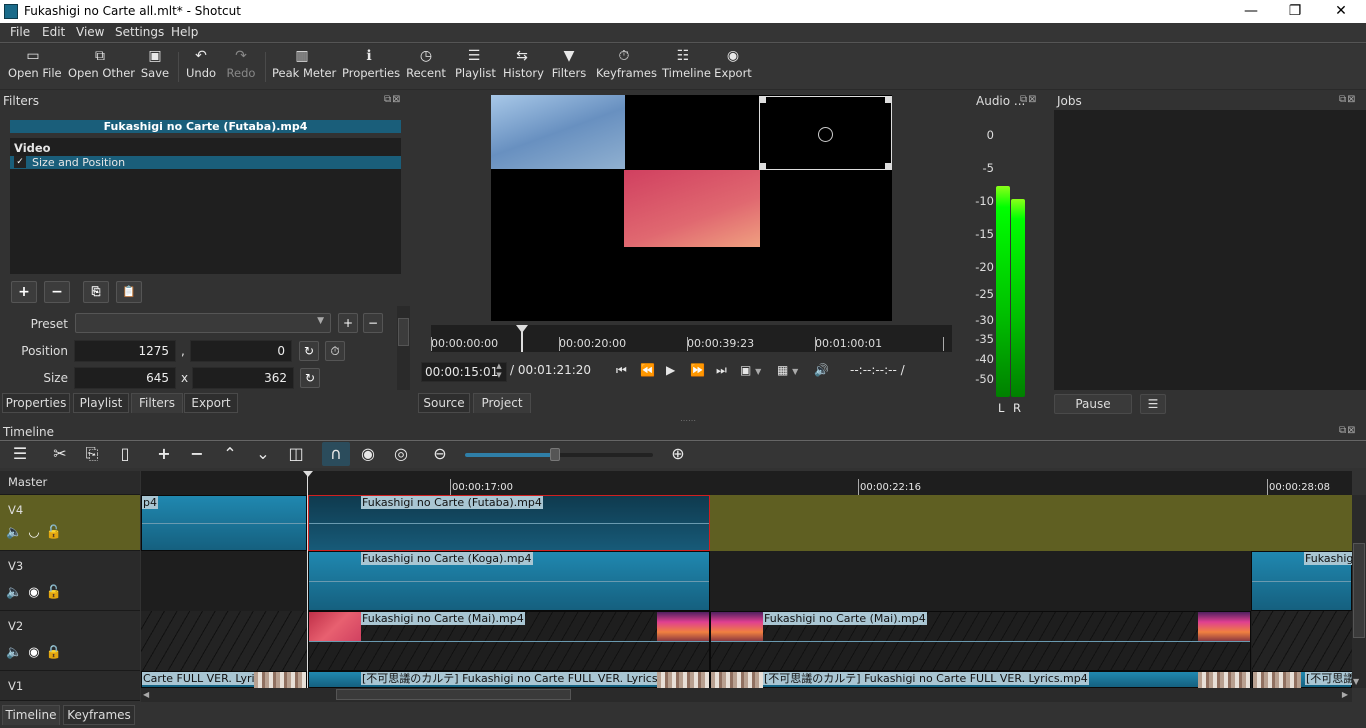 The image size is (1366, 728). Describe the element at coordinates (155, 67) in the screenshot. I see `save-button: ▣ Save` at that location.